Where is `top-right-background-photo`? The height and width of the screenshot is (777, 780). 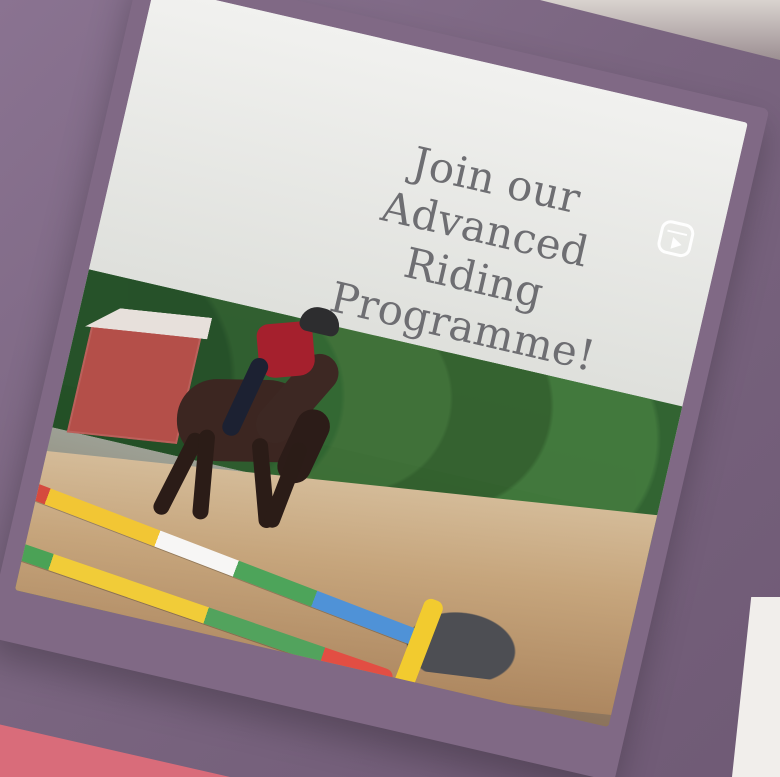 top-right-background-photo is located at coordinates (660, 30).